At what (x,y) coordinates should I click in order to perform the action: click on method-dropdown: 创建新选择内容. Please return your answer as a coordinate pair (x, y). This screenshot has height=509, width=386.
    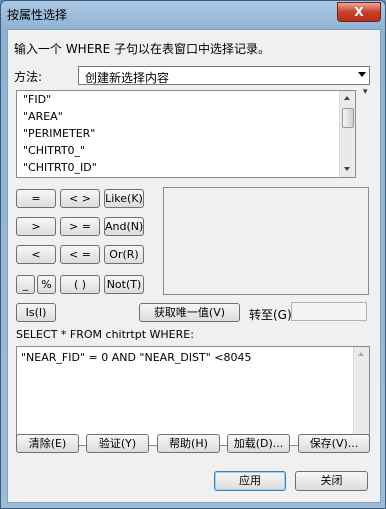
    Looking at the image, I should click on (224, 75).